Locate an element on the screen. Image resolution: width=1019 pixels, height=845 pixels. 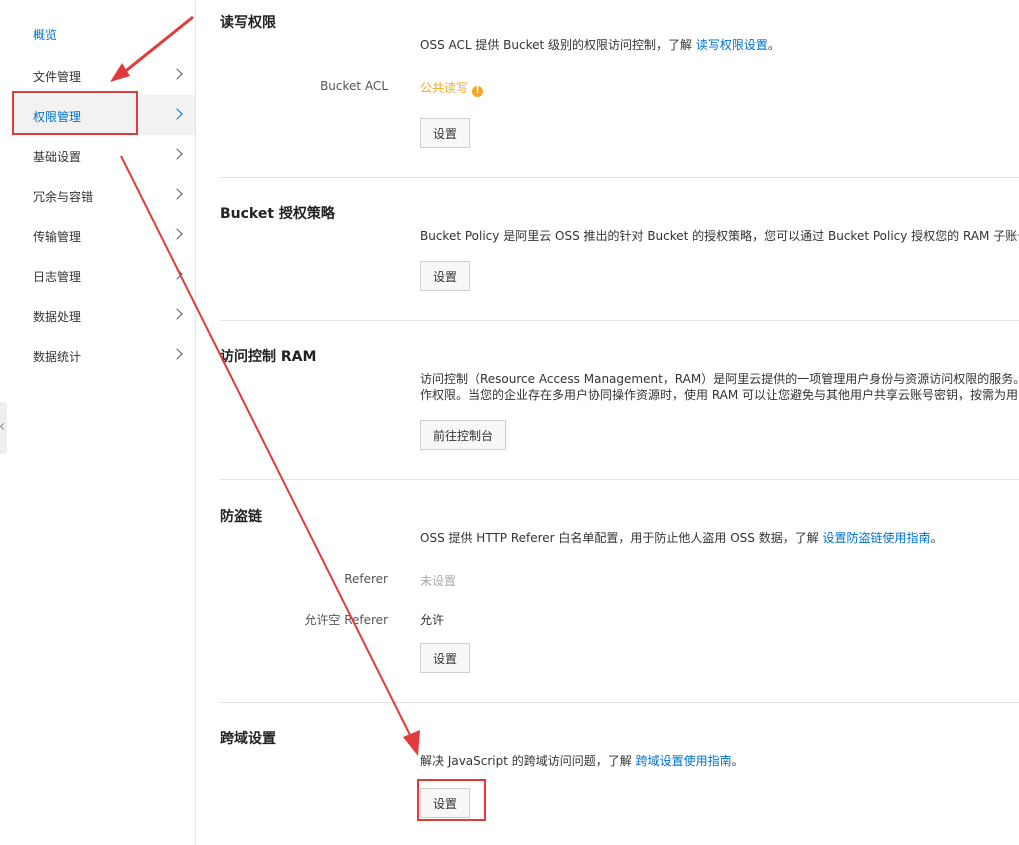
sidebar-item-label: 数据处理 is located at coordinates (57, 317).